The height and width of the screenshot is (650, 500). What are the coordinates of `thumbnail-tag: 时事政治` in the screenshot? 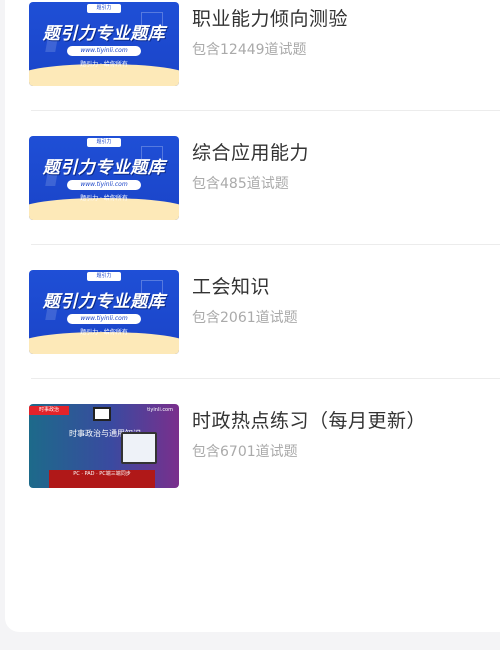 It's located at (49, 410).